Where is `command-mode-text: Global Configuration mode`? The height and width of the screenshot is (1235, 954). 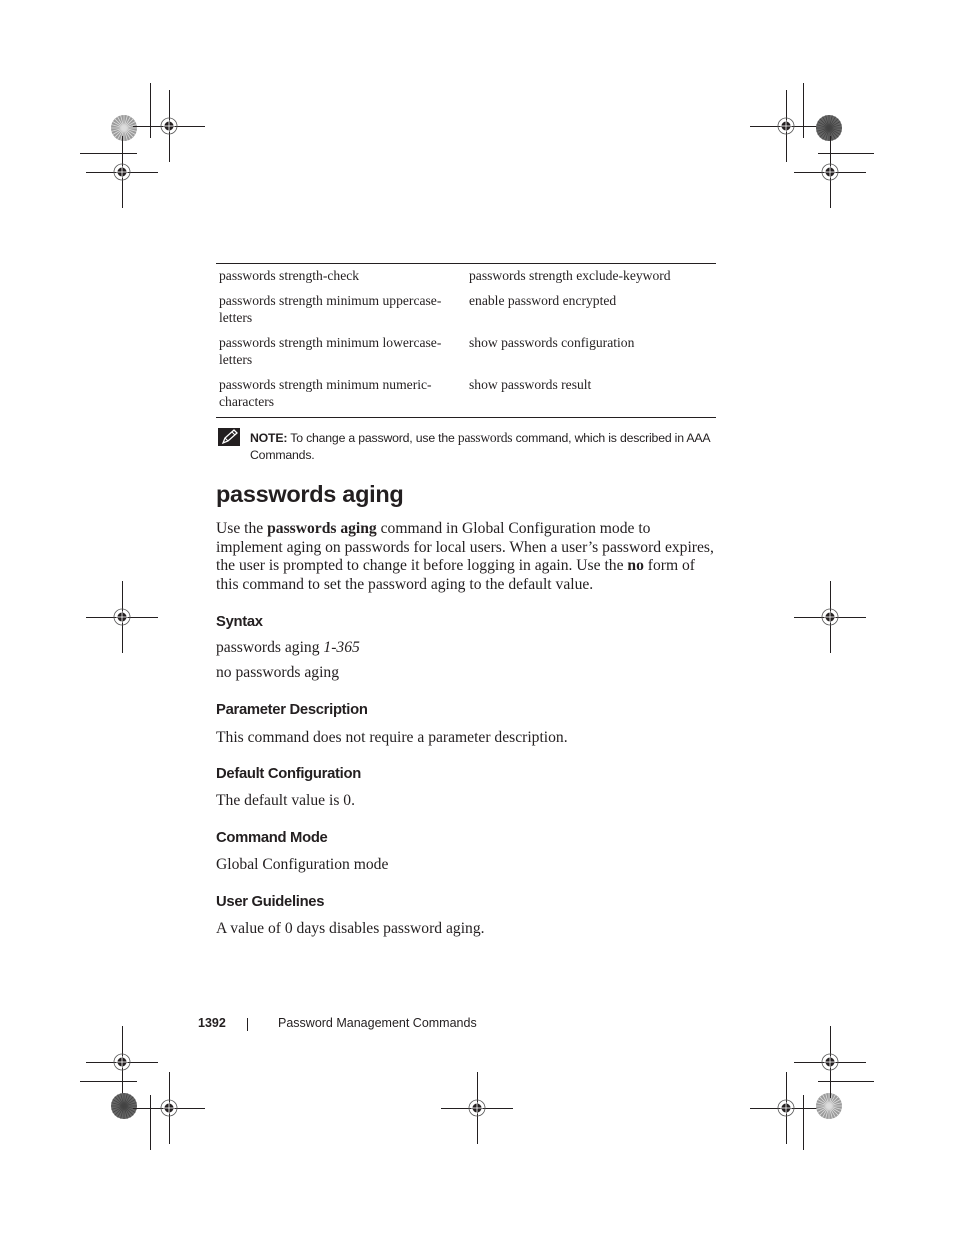 command-mode-text: Global Configuration mode is located at coordinates (302, 864).